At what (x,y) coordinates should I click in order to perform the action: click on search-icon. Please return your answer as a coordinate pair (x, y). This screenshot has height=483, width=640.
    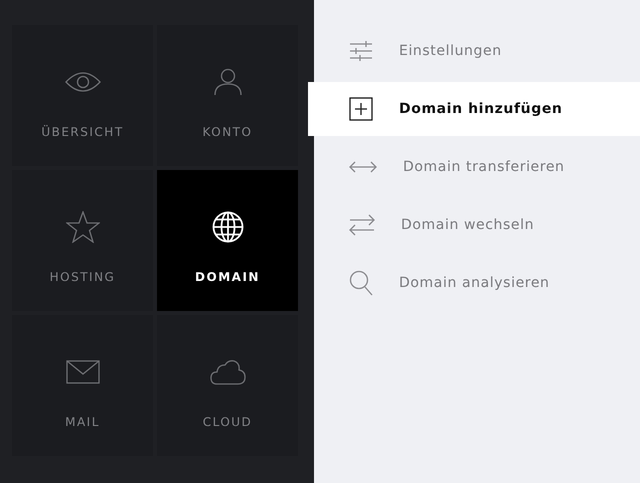
    Looking at the image, I should click on (361, 283).